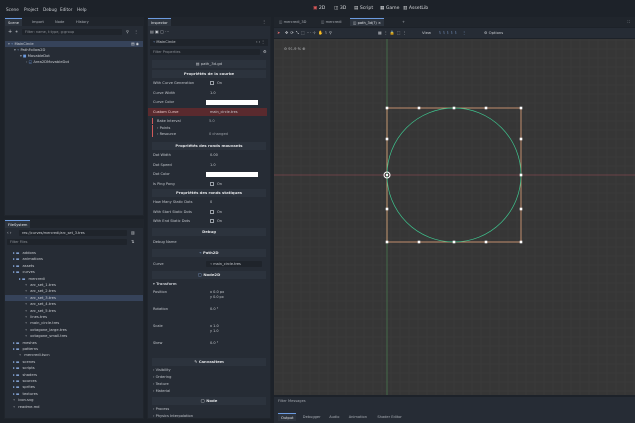  What do you see at coordinates (212, 121) in the screenshot?
I see `property-value: 5.0` at bounding box center [212, 121].